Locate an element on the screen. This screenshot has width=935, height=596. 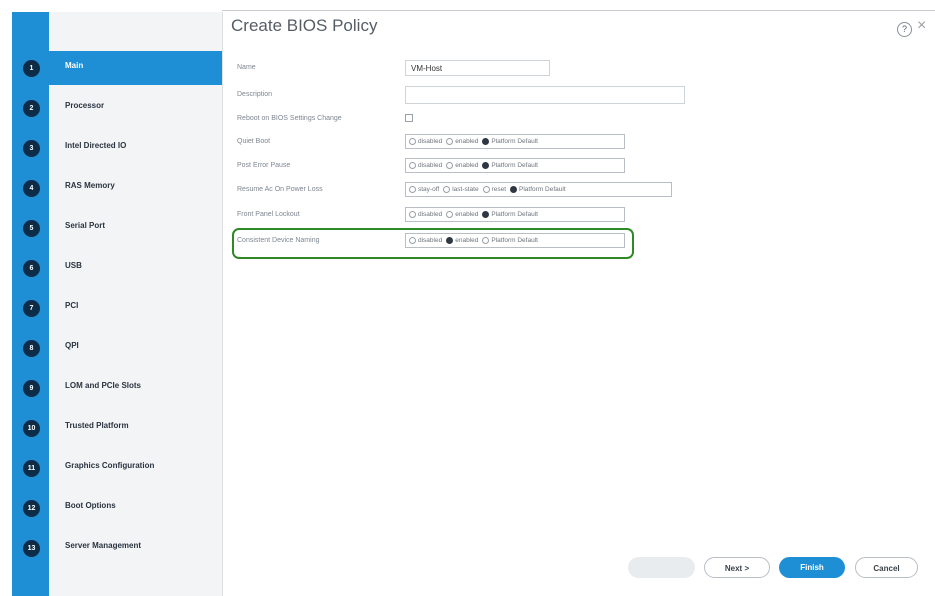
nav-item-intel-directed-io: Intel Directed IO is located at coordinates (135, 148).